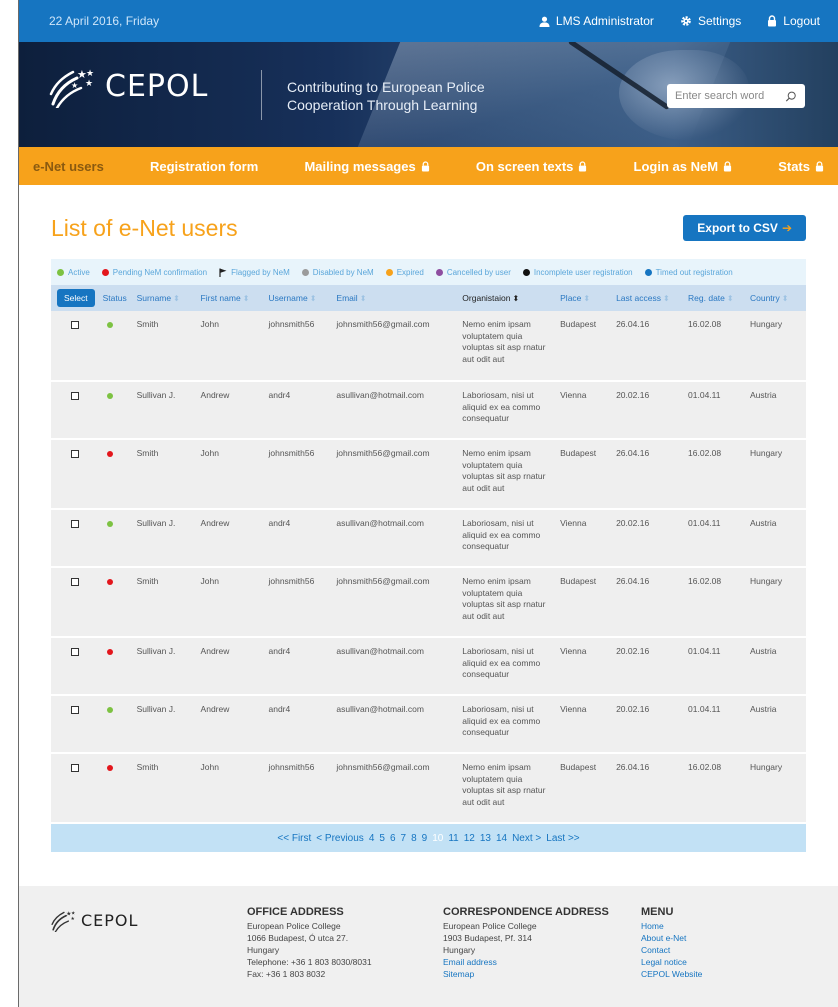  What do you see at coordinates (648, 298) in the screenshot?
I see `column-header-last-access: Last access ⬍` at bounding box center [648, 298].